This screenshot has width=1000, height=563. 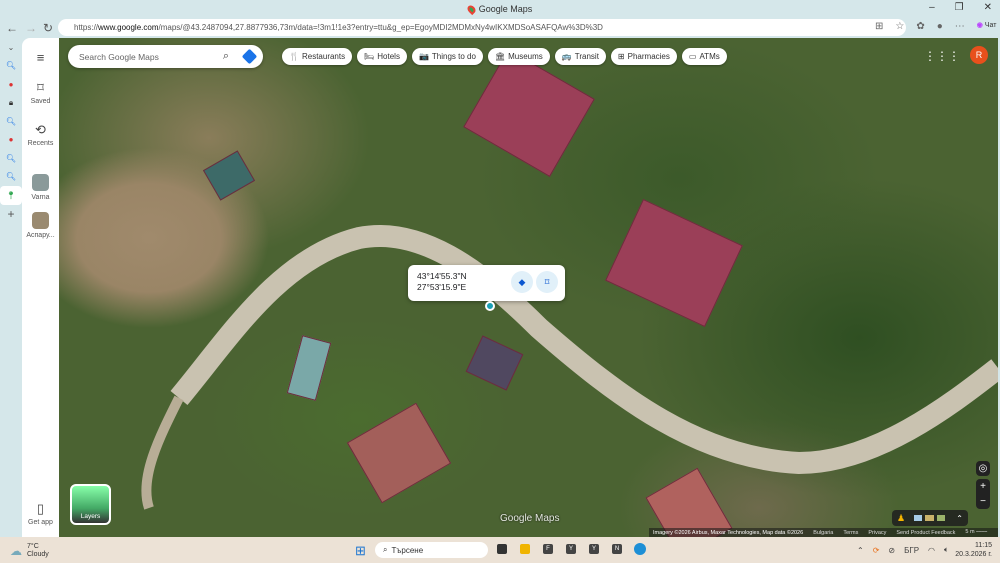 I want to click on minimize-button: –, so click(x=932, y=7).